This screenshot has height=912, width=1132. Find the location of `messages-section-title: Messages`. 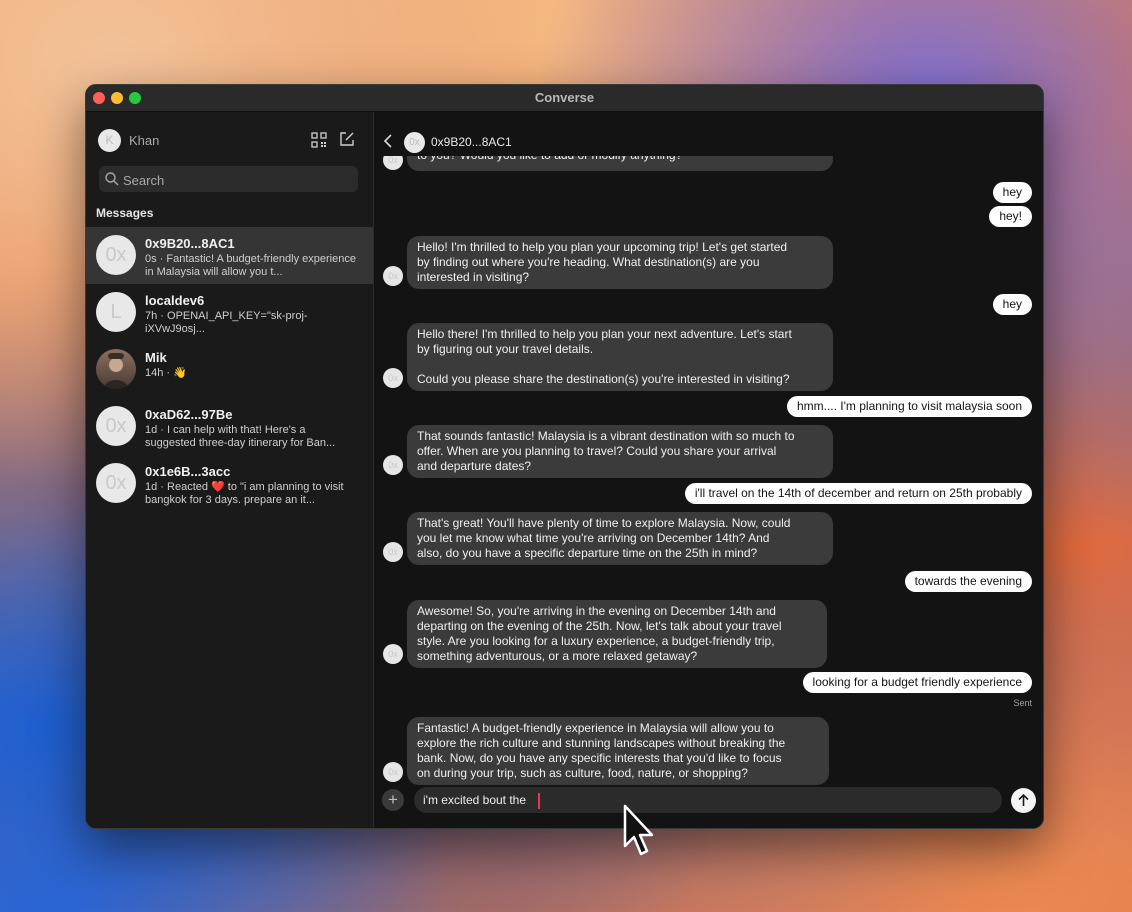

messages-section-title: Messages is located at coordinates (125, 213).